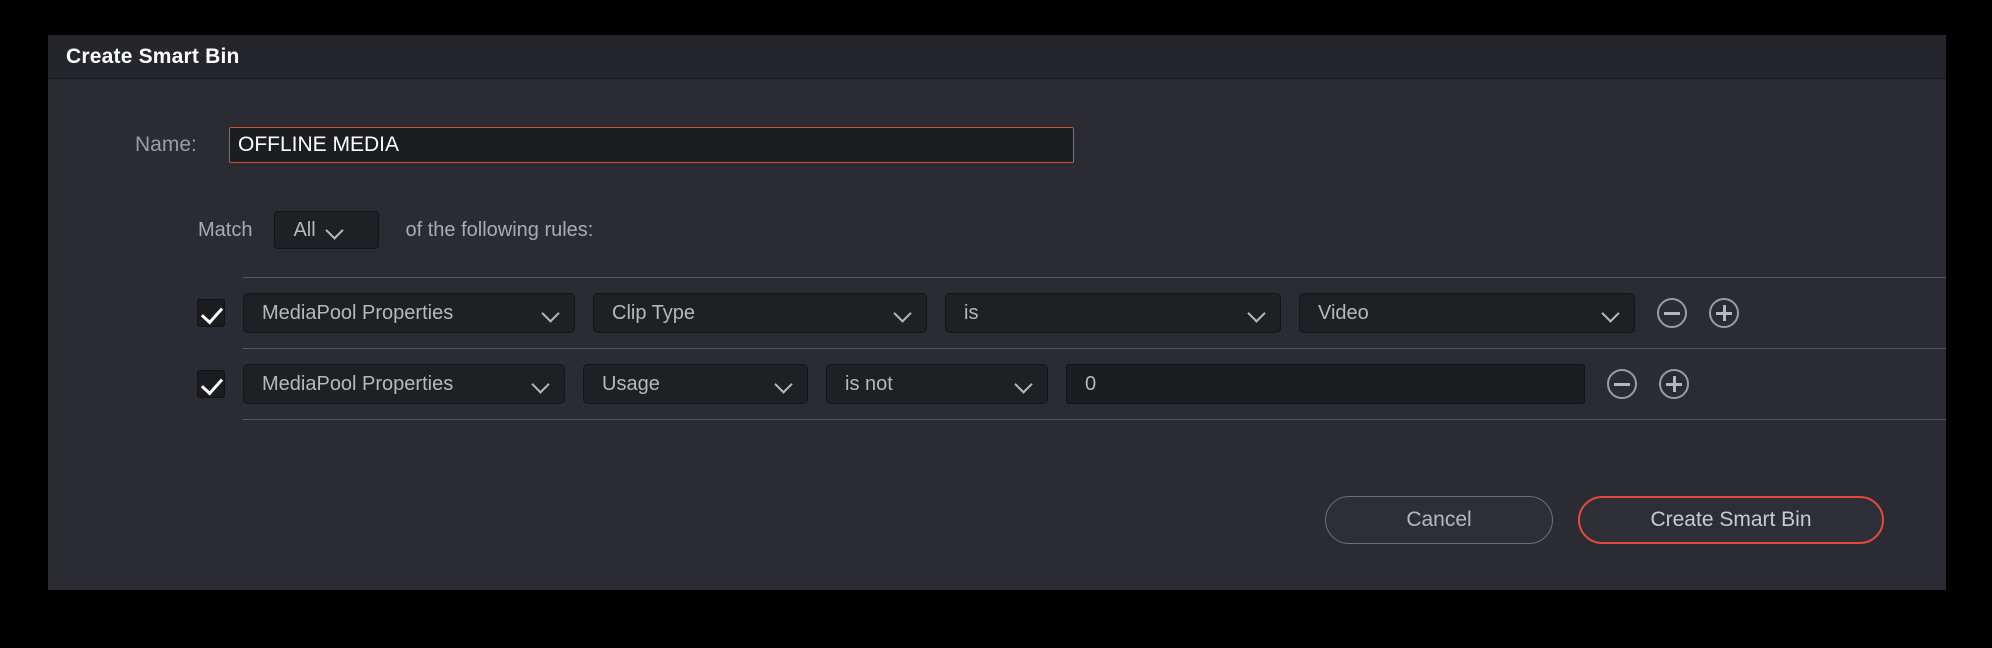  I want to click on name-row: Name:, so click(997, 145).